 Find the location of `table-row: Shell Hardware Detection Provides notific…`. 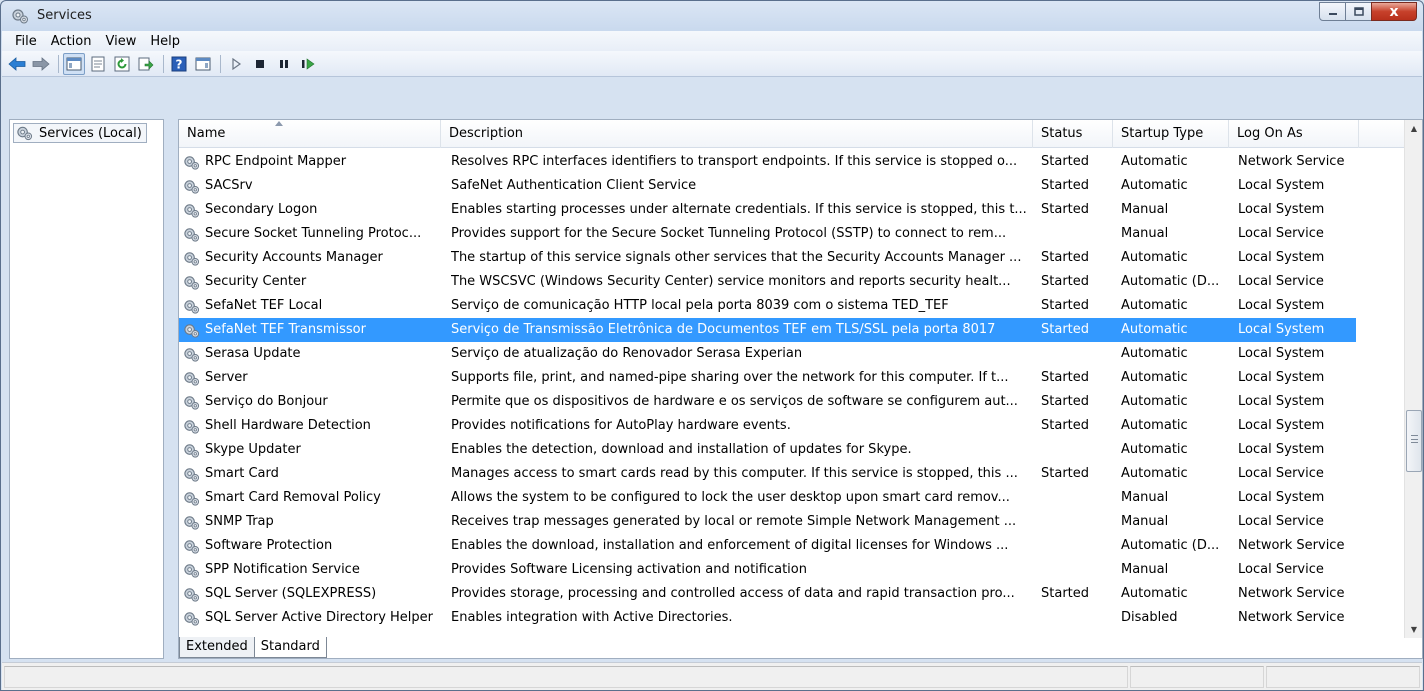

table-row: Shell Hardware Detection Provides notific… is located at coordinates (792, 426).